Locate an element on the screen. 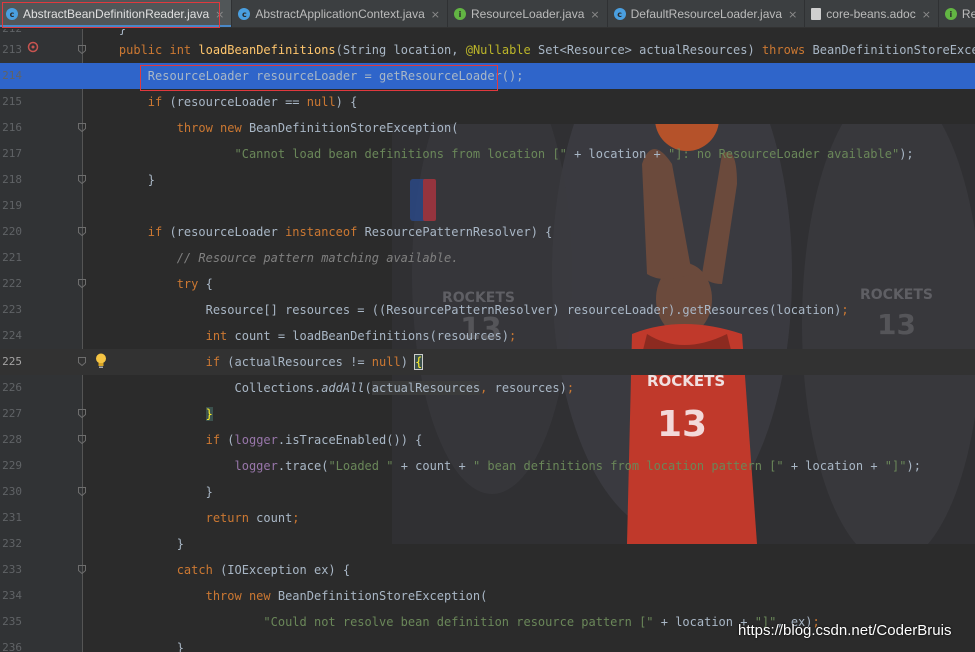 The height and width of the screenshot is (652, 975). code-token: "]" is located at coordinates (895, 466).